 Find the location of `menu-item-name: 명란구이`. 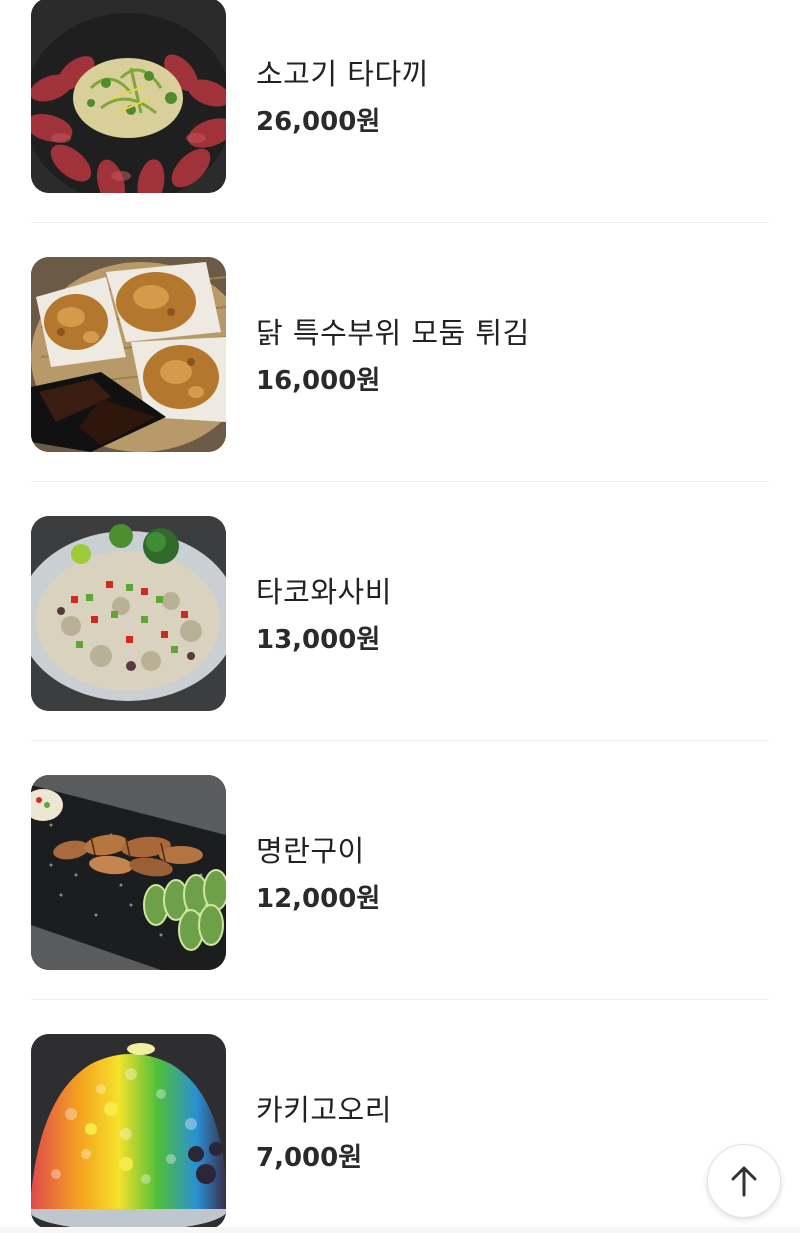

menu-item-name: 명란구이 is located at coordinates (310, 851).